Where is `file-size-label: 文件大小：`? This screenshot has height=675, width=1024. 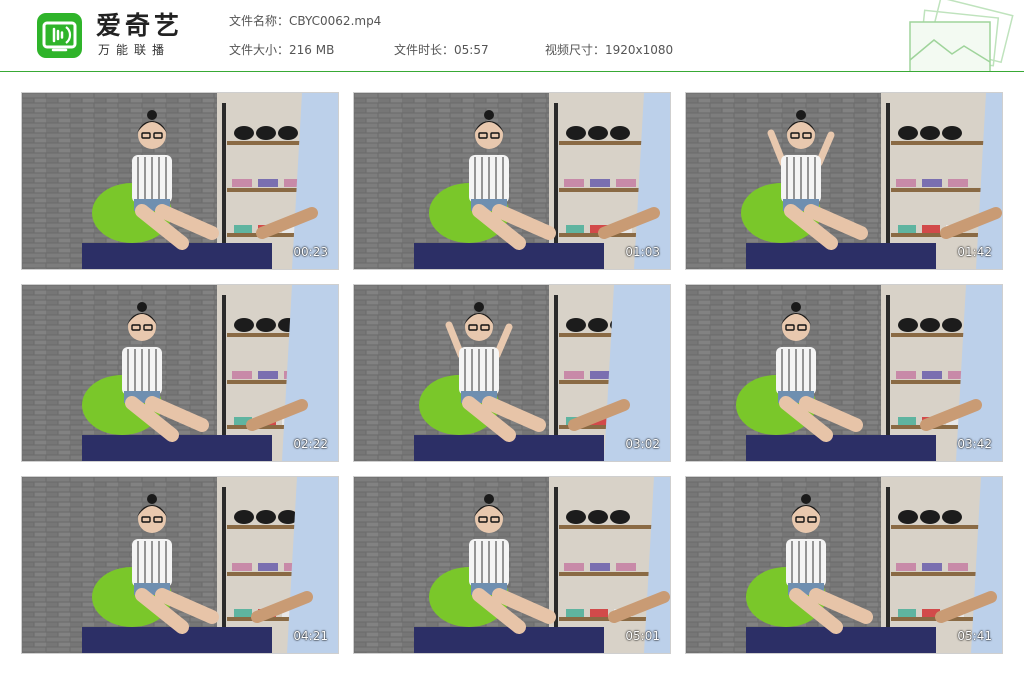
file-size-label: 文件大小： is located at coordinates (259, 50).